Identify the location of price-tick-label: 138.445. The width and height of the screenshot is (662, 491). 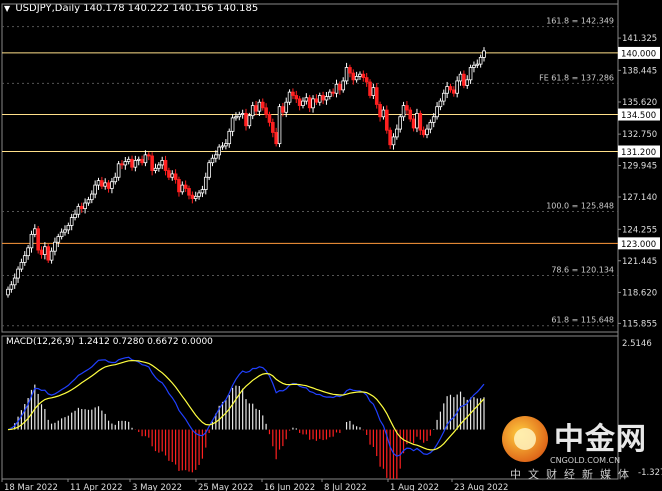
(639, 71).